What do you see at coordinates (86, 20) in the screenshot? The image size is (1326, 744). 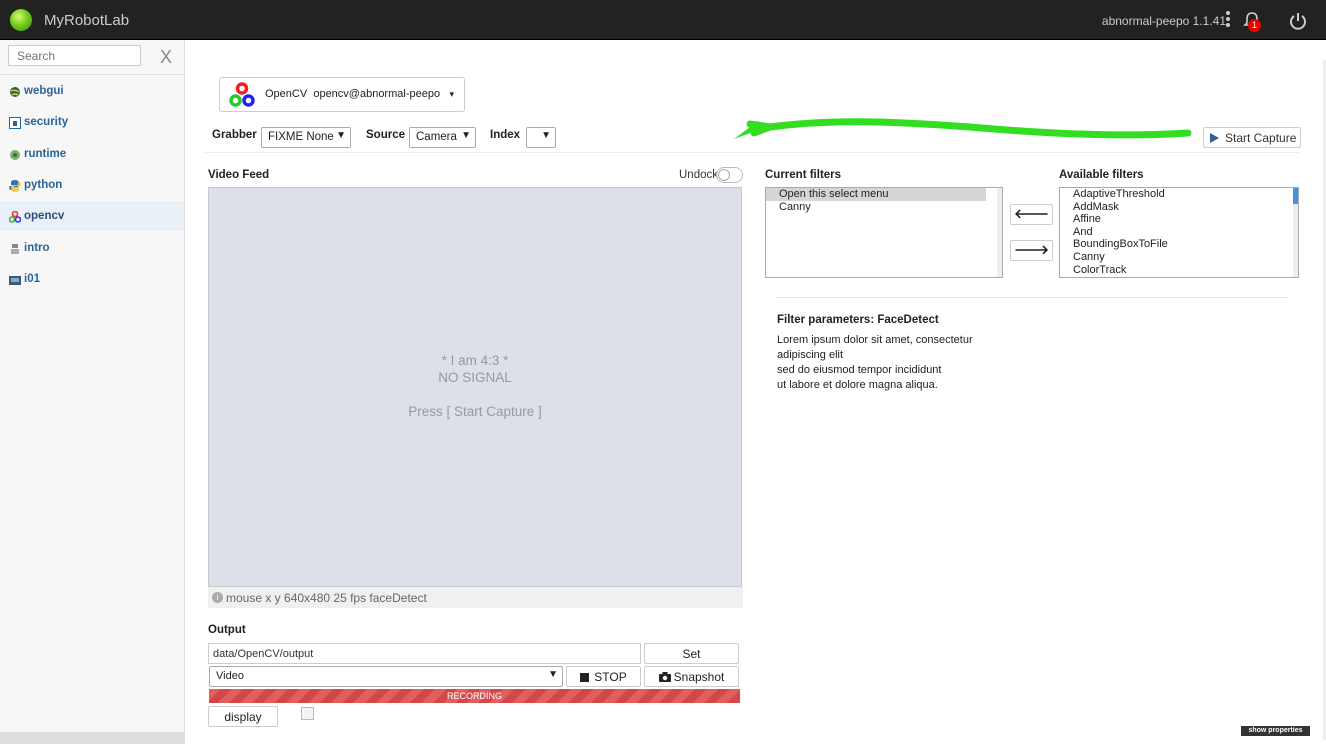 I see `app-title: MyRobotLab` at bounding box center [86, 20].